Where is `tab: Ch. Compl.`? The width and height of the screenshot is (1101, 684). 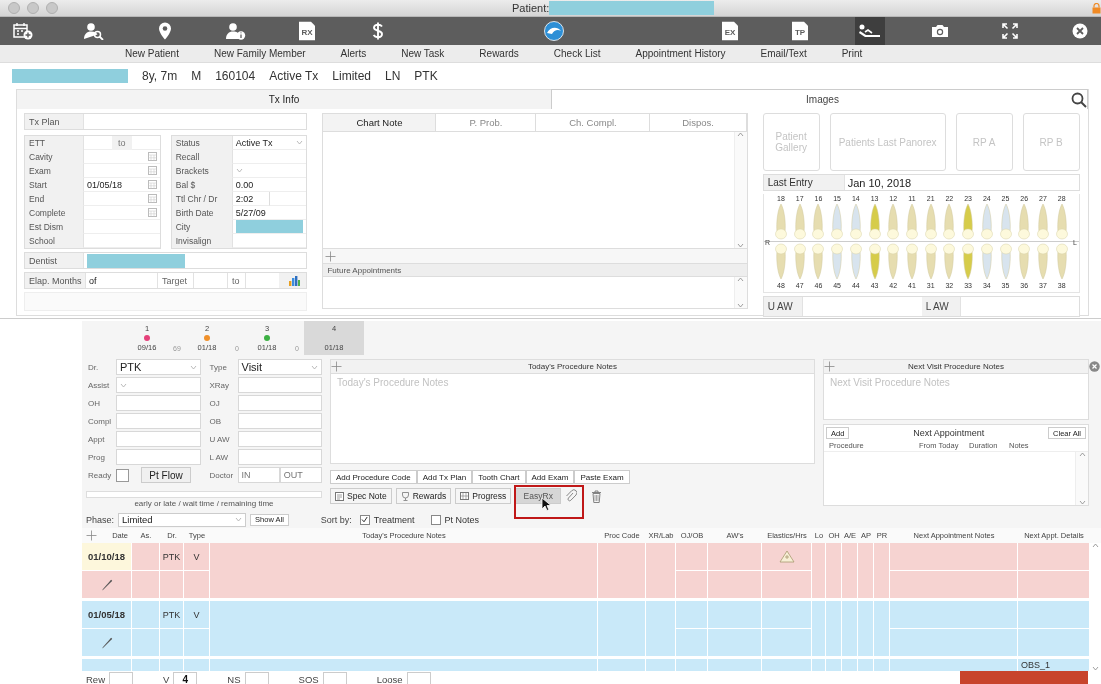 tab: Ch. Compl. is located at coordinates (593, 123).